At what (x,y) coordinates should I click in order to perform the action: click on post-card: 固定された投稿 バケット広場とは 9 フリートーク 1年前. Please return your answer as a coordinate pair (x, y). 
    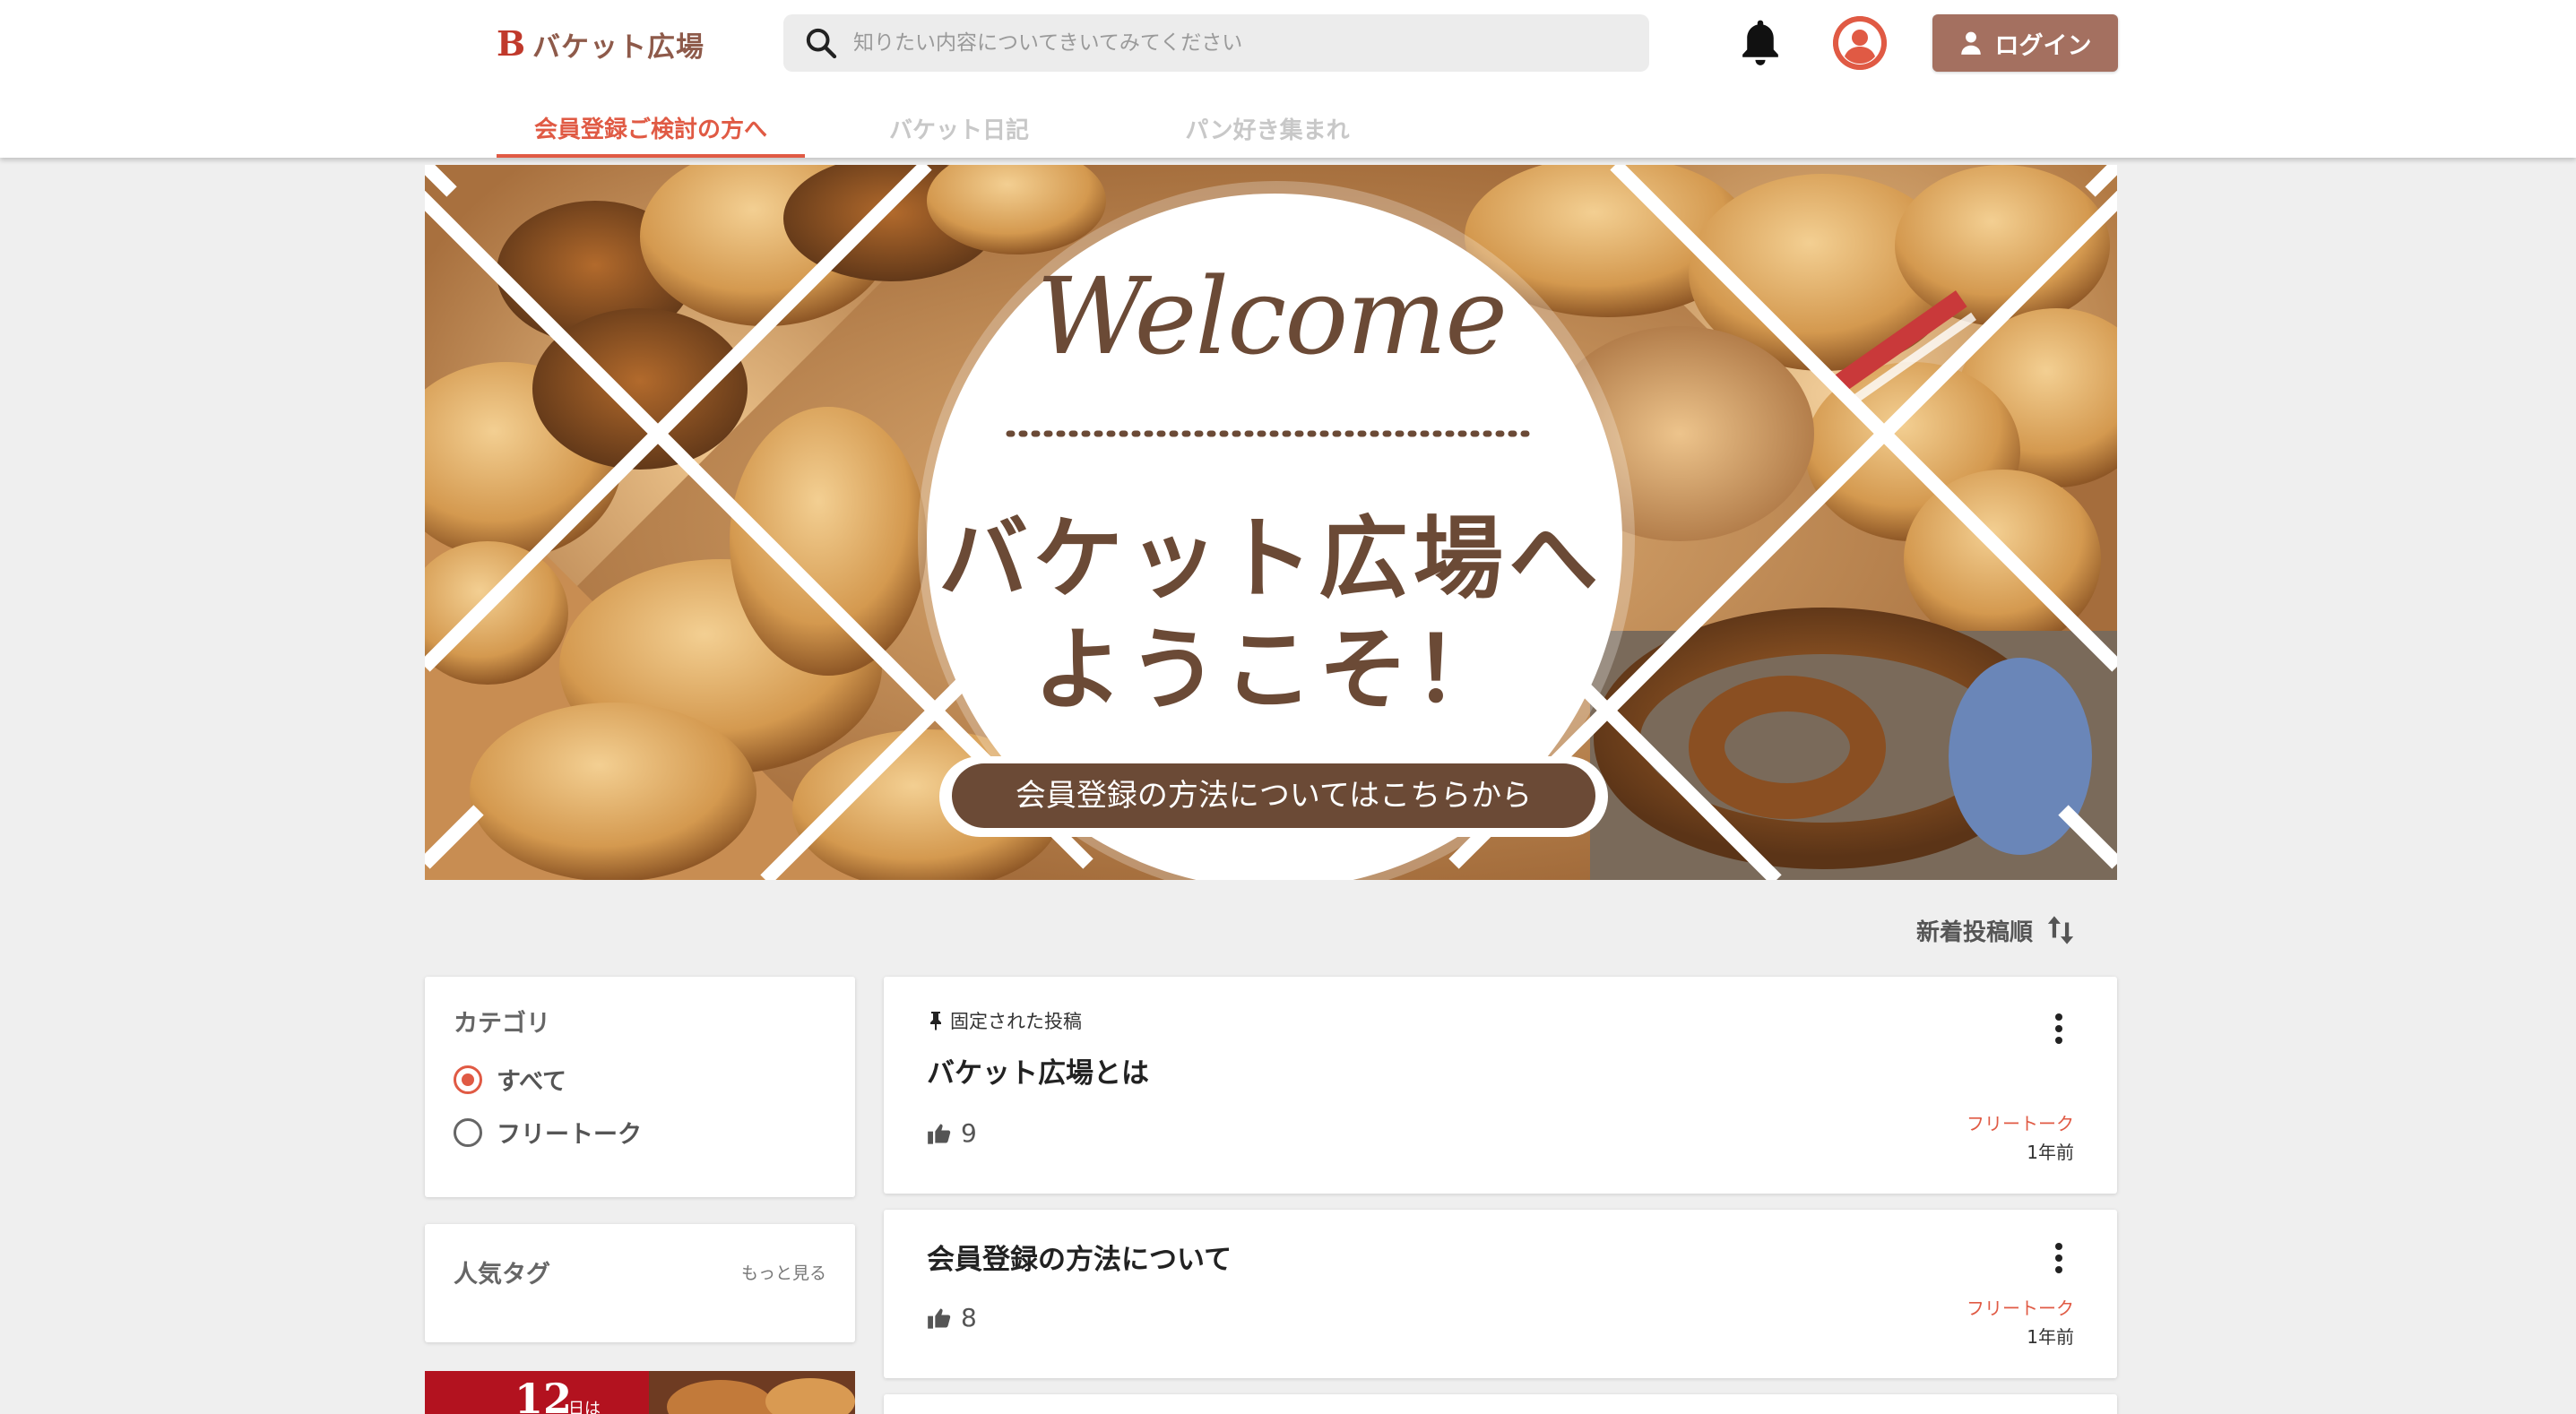
    Looking at the image, I should click on (1500, 1085).